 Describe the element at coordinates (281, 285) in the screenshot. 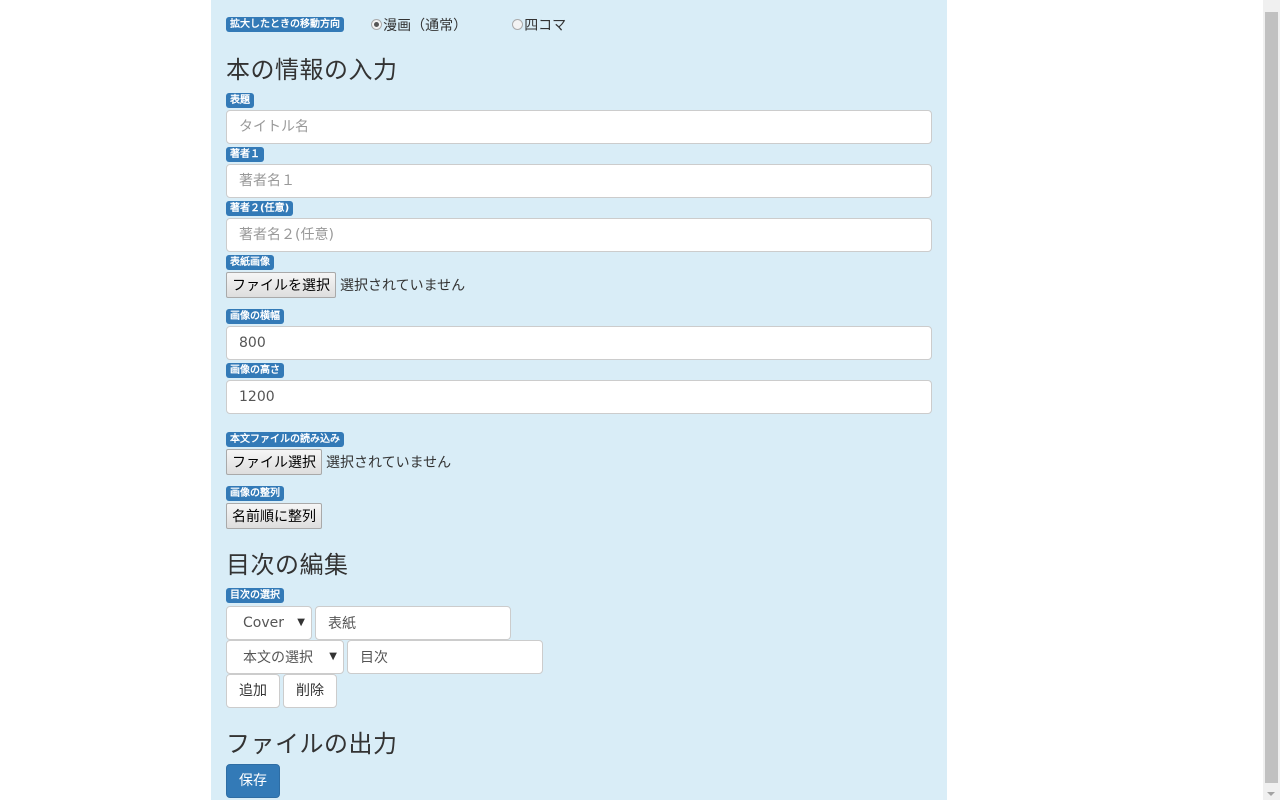

I see `cover-image-choose-button: ファイルを選択` at that location.